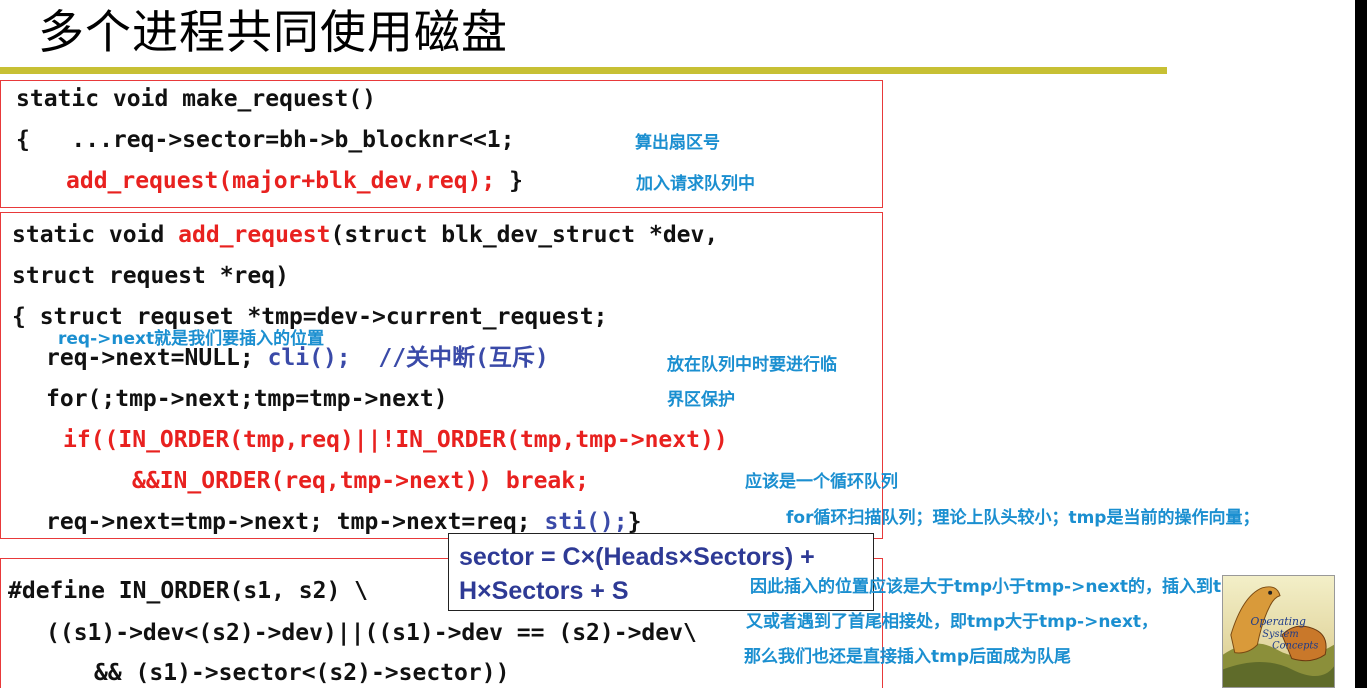 This screenshot has height=688, width=1367. Describe the element at coordinates (302, 673) in the screenshot. I see `code-line: && (s1)->sector<(s2)->sector))` at that location.